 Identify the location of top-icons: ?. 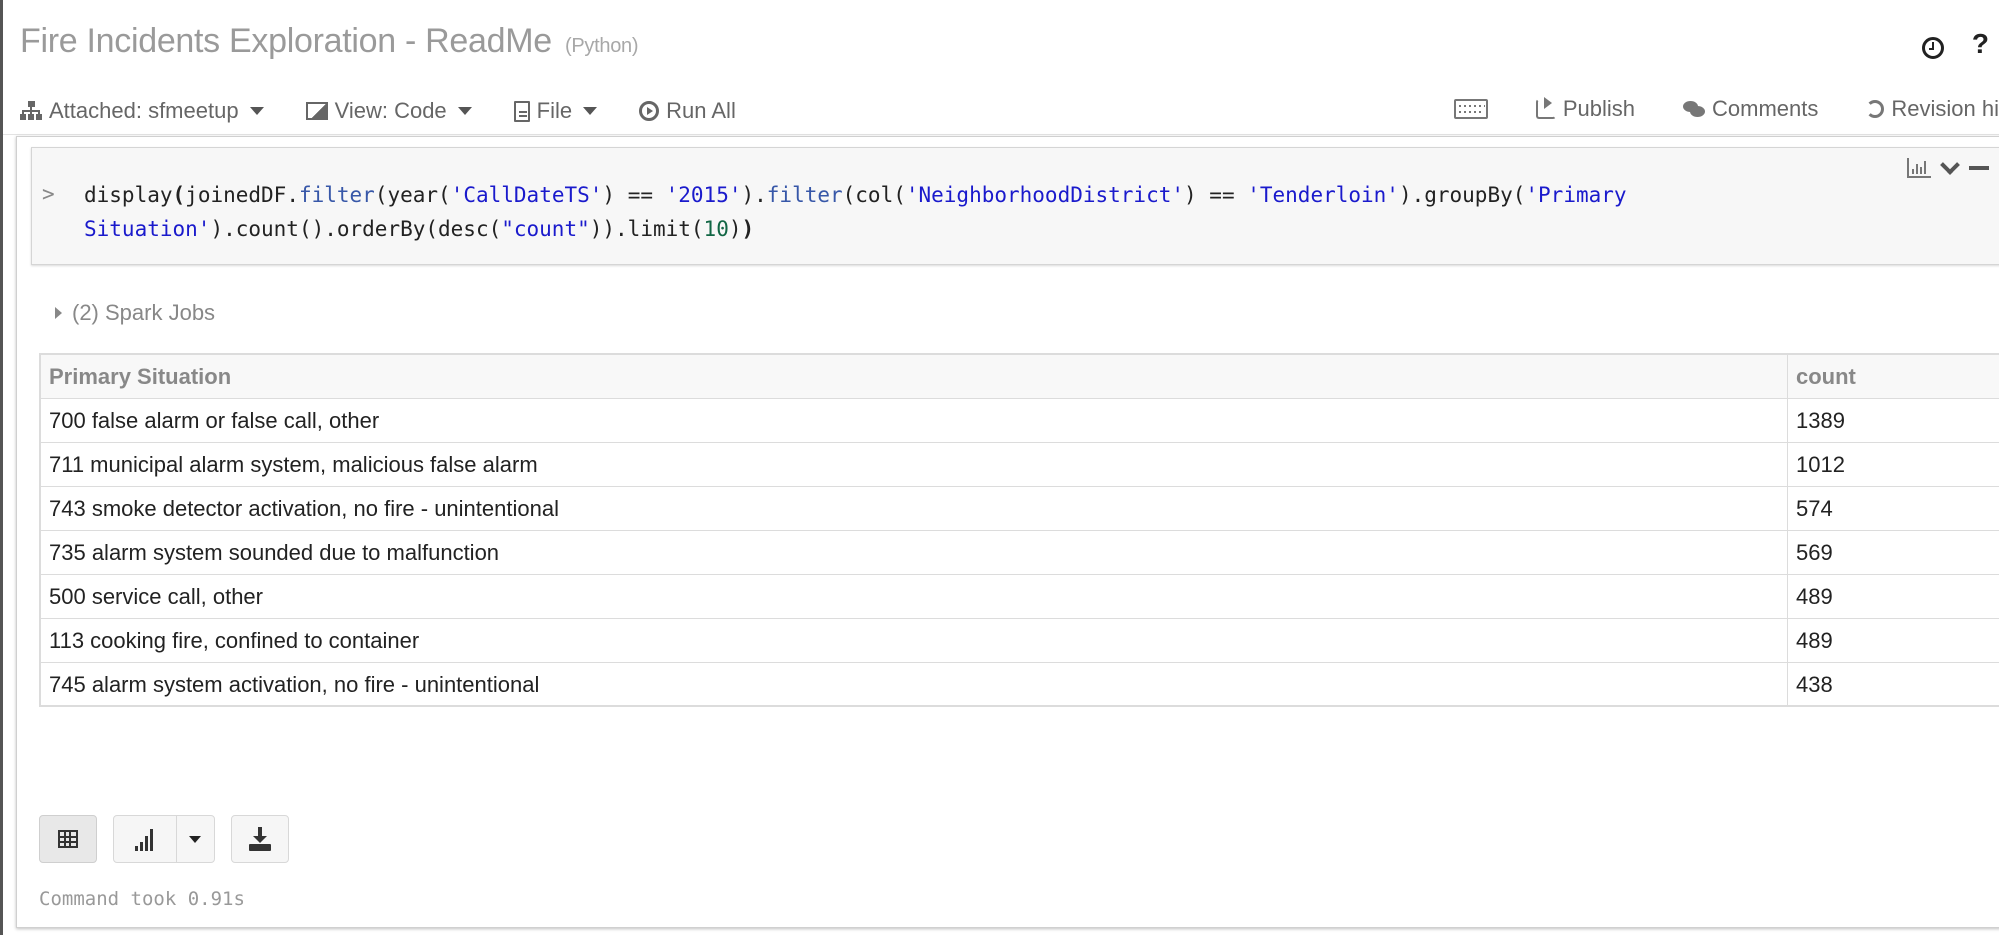
(1955, 44).